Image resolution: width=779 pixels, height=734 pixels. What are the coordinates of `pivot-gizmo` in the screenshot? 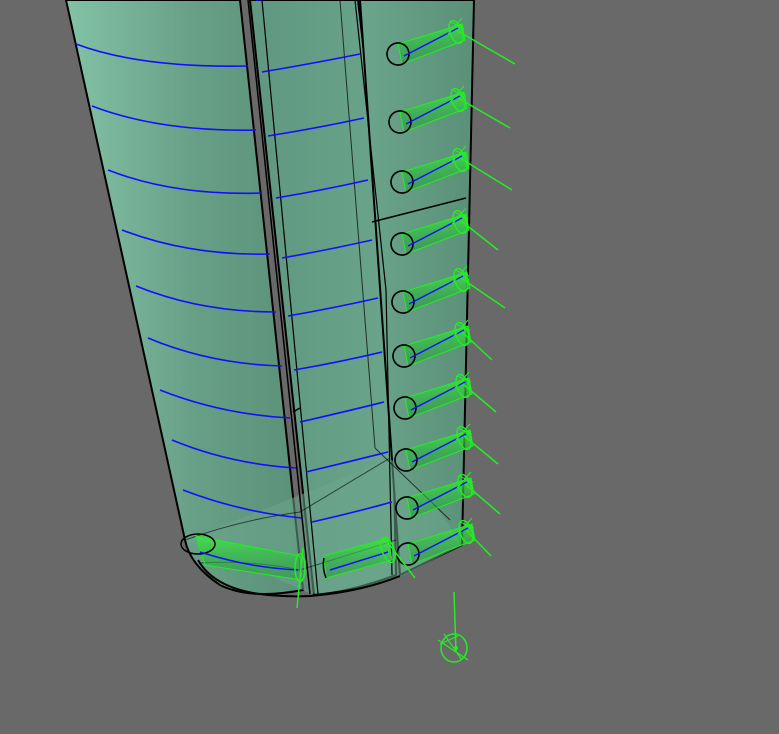 It's located at (453, 627).